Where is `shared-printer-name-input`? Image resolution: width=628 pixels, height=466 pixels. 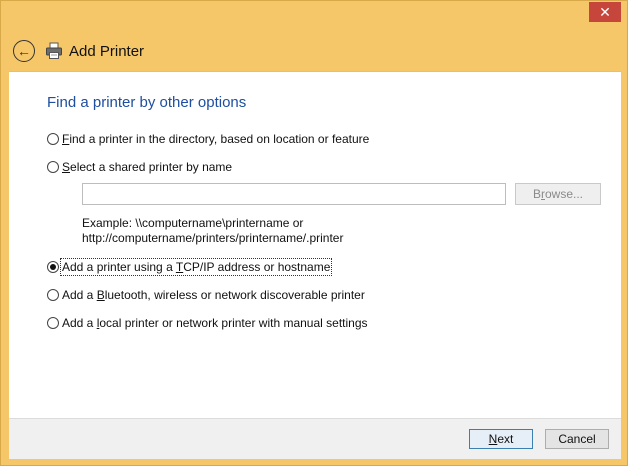 shared-printer-name-input is located at coordinates (294, 194).